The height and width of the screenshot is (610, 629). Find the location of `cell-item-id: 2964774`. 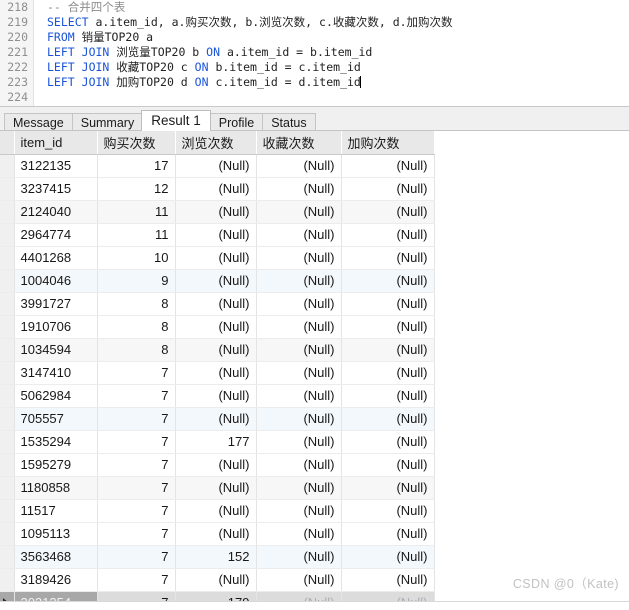

cell-item-id: 2964774 is located at coordinates (56, 235).